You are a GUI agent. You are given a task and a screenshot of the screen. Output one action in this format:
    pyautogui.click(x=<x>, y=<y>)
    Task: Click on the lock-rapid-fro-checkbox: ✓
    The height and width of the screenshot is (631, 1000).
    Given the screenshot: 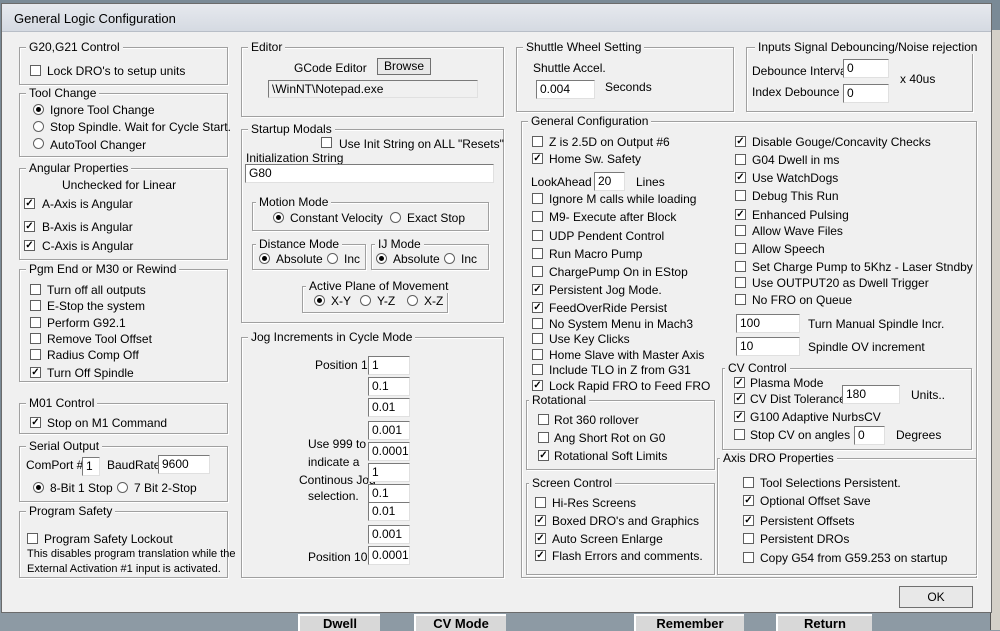 What is the action you would take?
    pyautogui.click(x=537, y=385)
    